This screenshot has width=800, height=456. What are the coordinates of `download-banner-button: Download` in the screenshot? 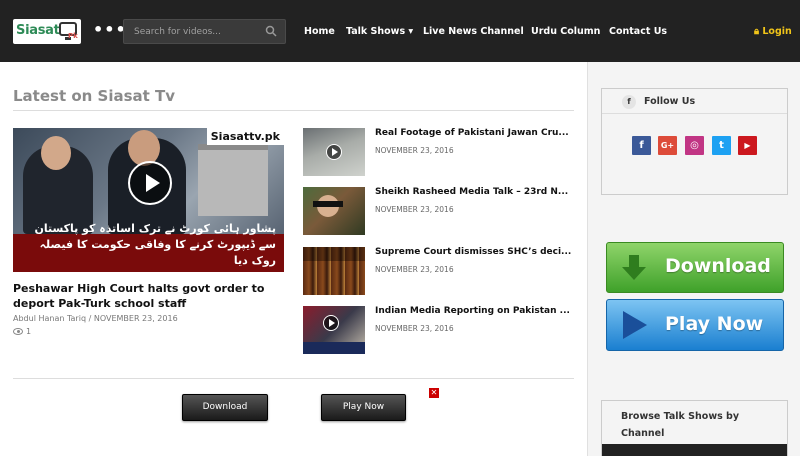 It's located at (695, 267).